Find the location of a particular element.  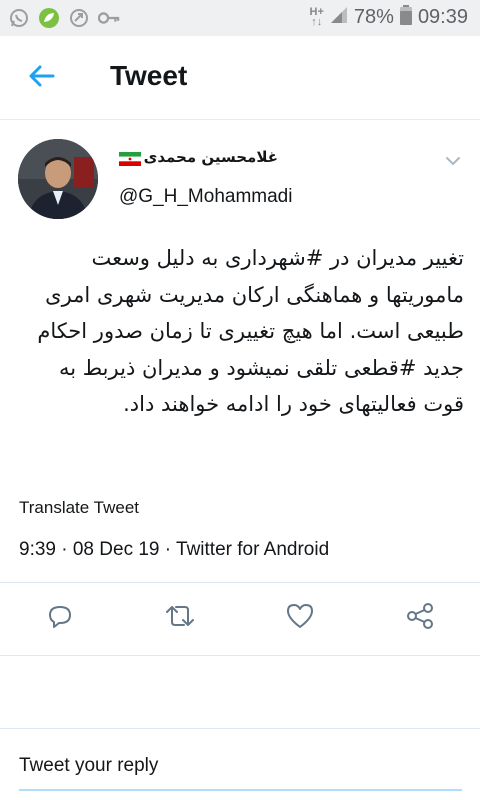

share-icon is located at coordinates (420, 618).